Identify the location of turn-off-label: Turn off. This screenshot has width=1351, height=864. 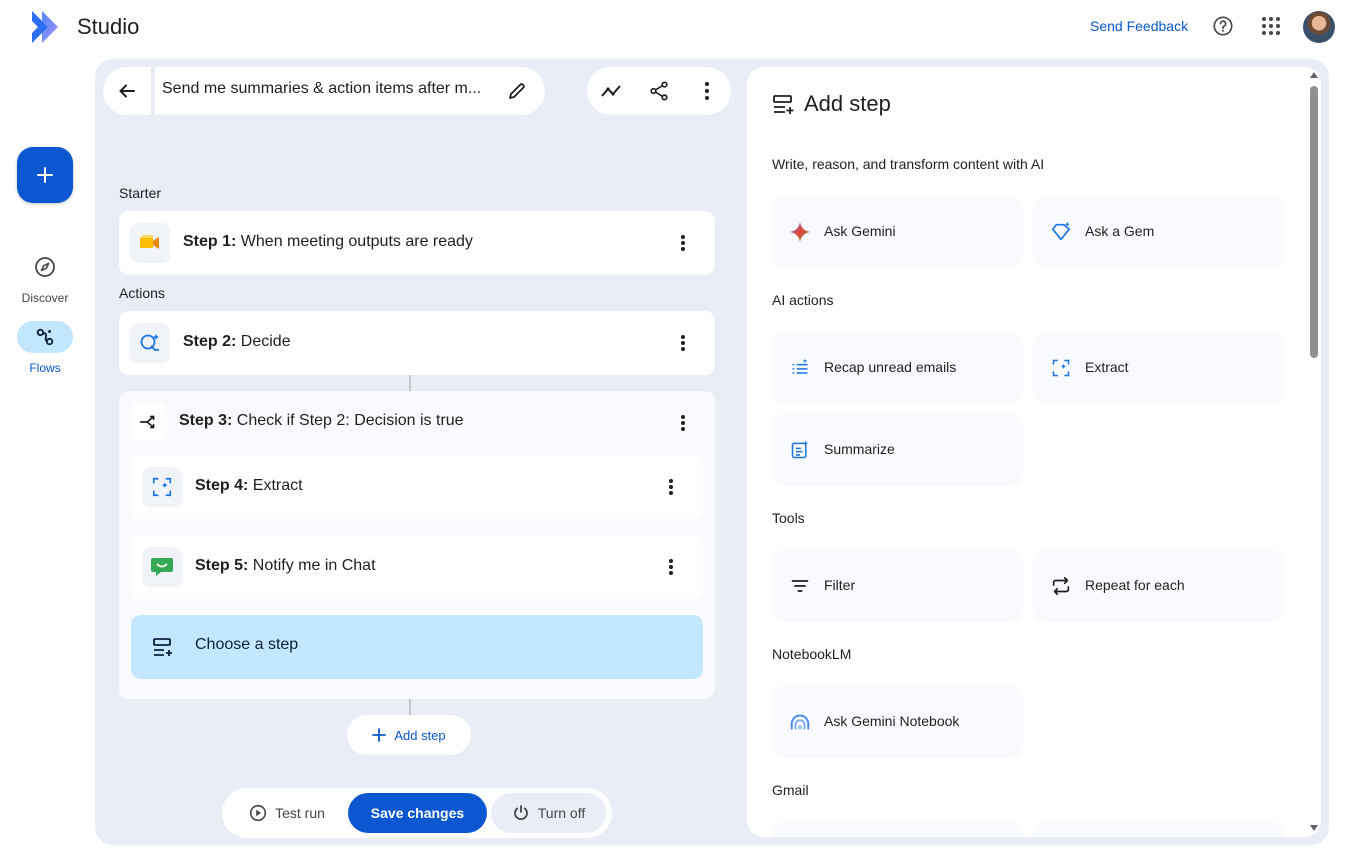
(561, 813).